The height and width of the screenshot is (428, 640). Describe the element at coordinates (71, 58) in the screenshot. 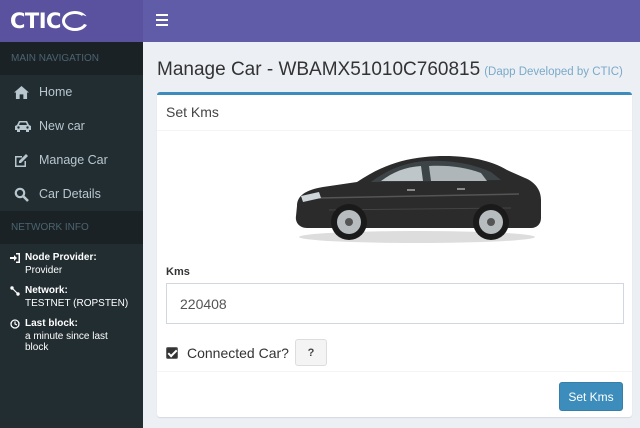

I see `sidebar-header-main: MAIN NAVIGATION` at that location.